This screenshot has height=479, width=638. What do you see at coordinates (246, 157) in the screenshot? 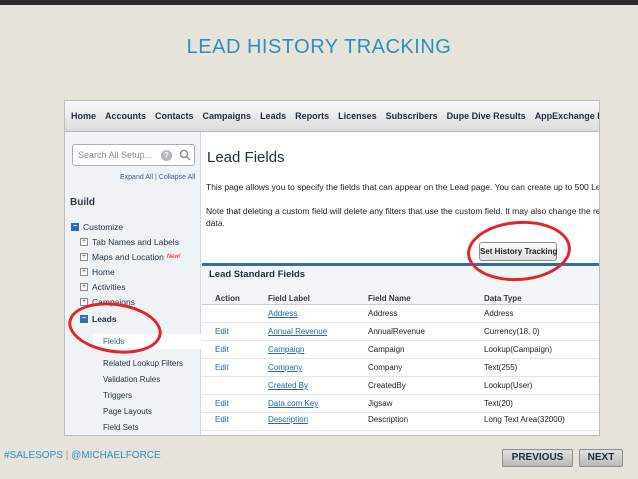
I see `page-title: Lead Fields` at bounding box center [246, 157].